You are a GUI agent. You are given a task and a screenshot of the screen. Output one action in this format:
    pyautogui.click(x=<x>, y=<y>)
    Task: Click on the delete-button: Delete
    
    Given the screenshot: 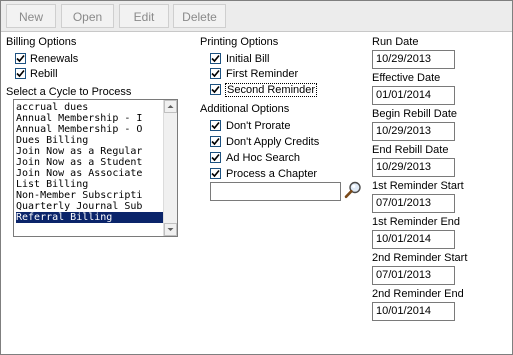 What is the action you would take?
    pyautogui.click(x=199, y=16)
    